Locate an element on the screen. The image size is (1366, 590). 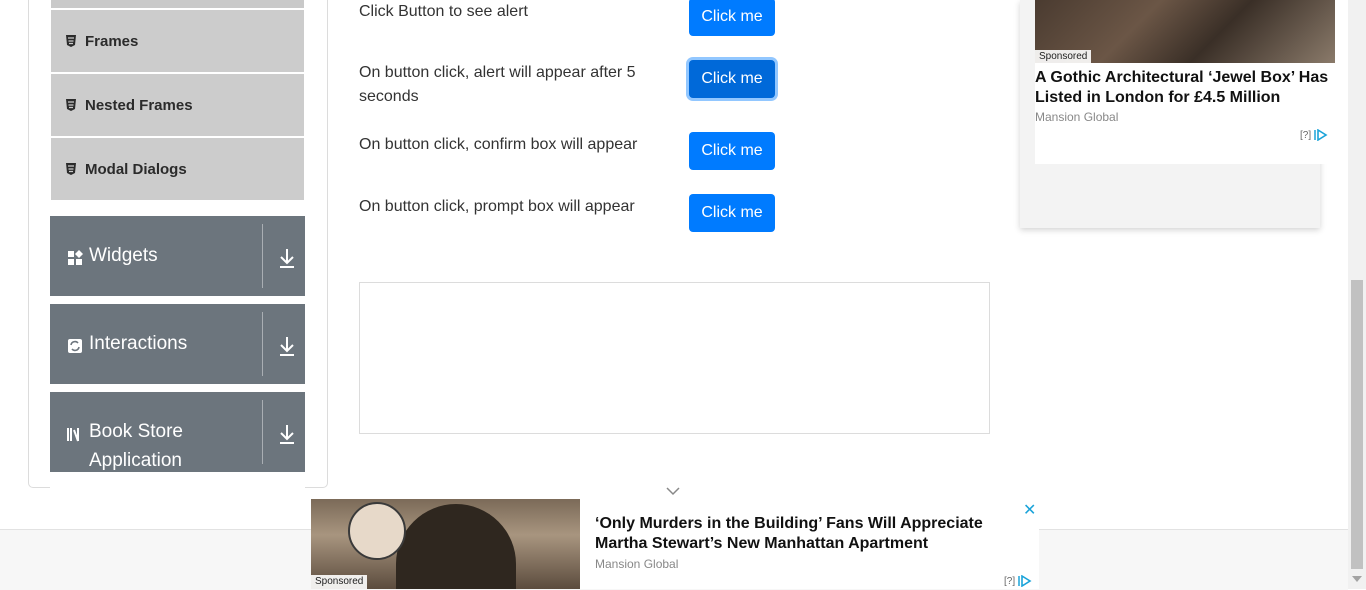
scrollbar-thumb is located at coordinates (1357, 424).